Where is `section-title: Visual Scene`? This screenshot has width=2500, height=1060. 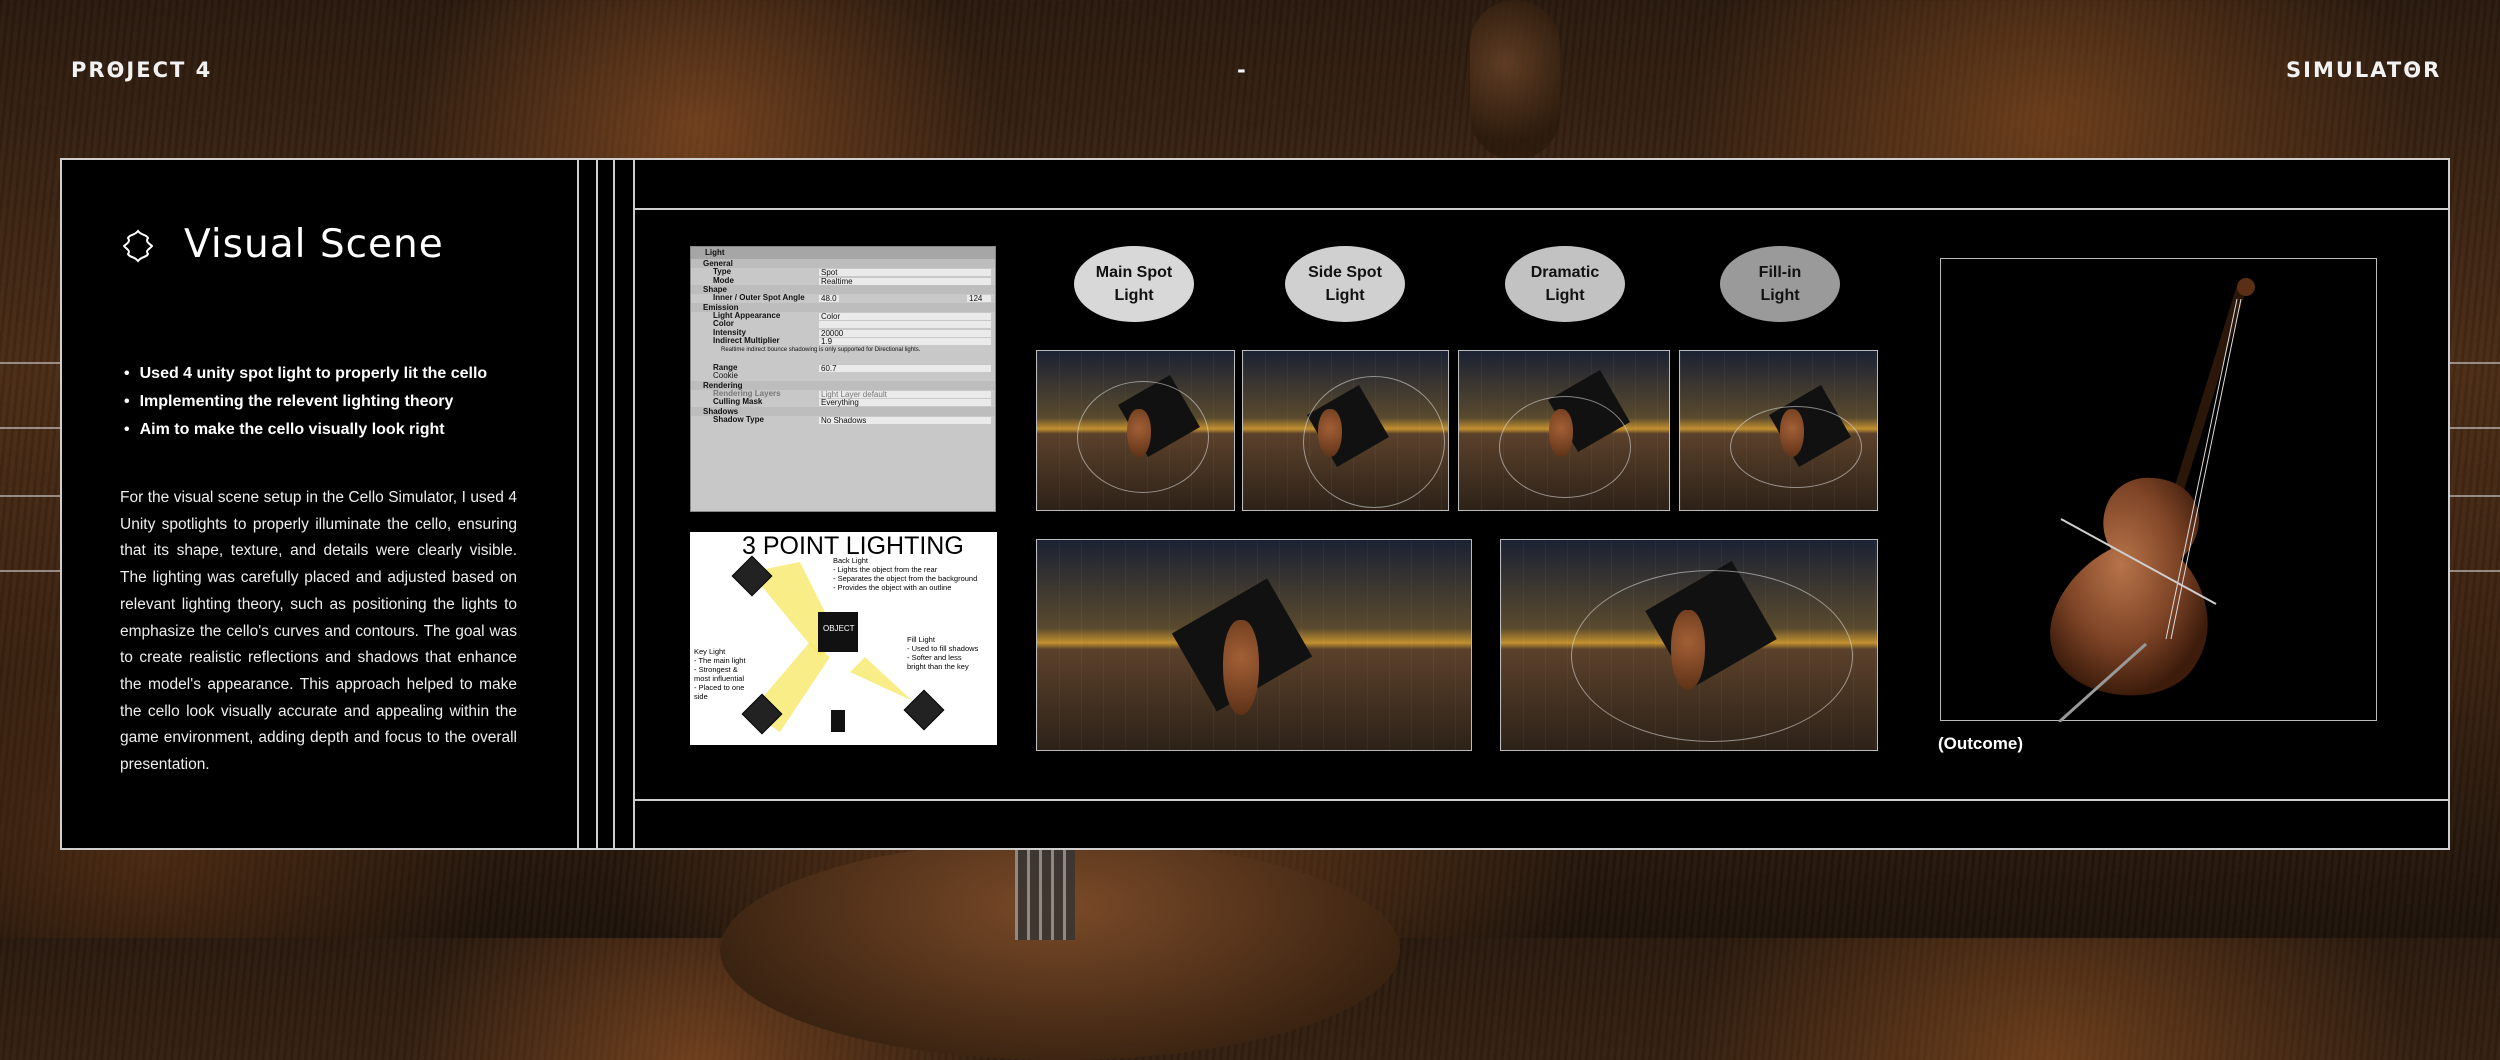
section-title: Visual Scene is located at coordinates (314, 244).